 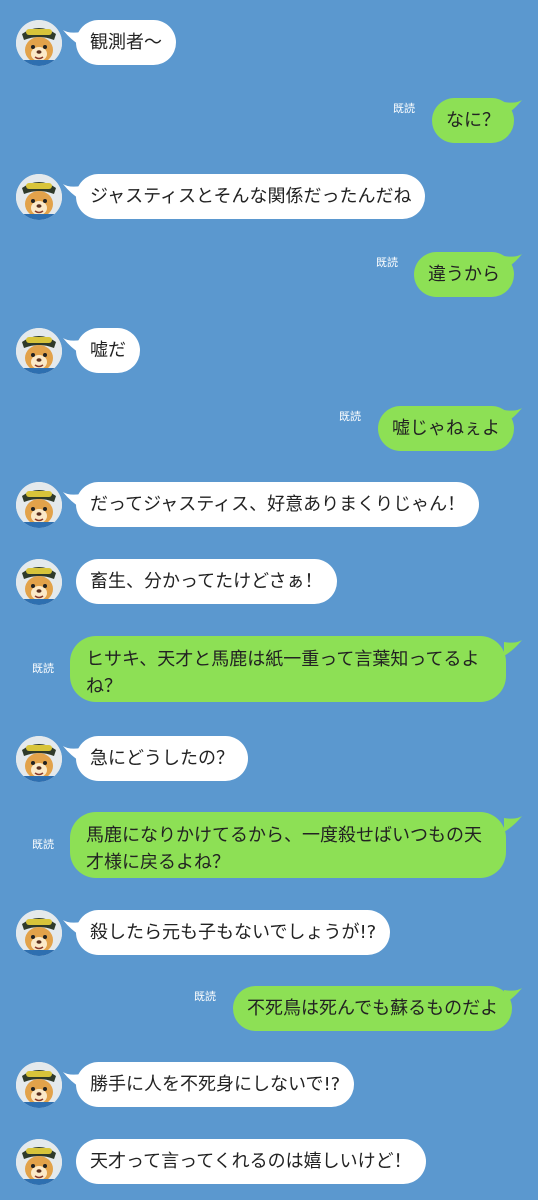 I want to click on sent-message-bubble: 嘘じゃねぇよ, so click(x=446, y=428).